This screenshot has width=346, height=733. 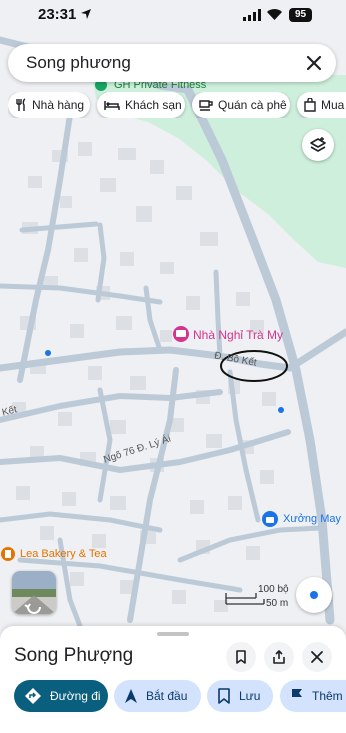 What do you see at coordinates (153, 105) in the screenshot?
I see `chip-label: Khách sạn` at bounding box center [153, 105].